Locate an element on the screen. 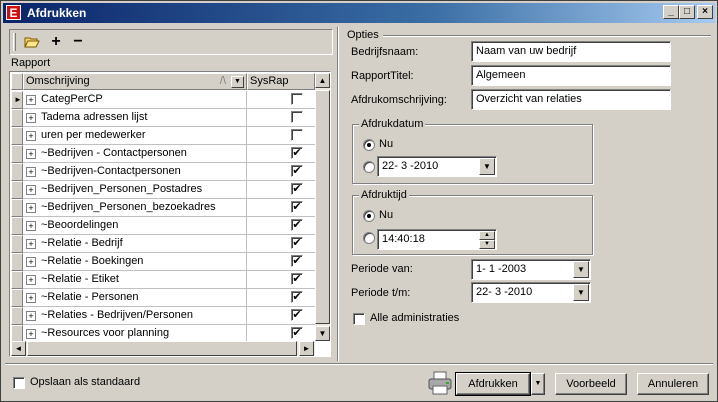 The height and width of the screenshot is (402, 718). afdruktijd-nu-radio is located at coordinates (369, 216).